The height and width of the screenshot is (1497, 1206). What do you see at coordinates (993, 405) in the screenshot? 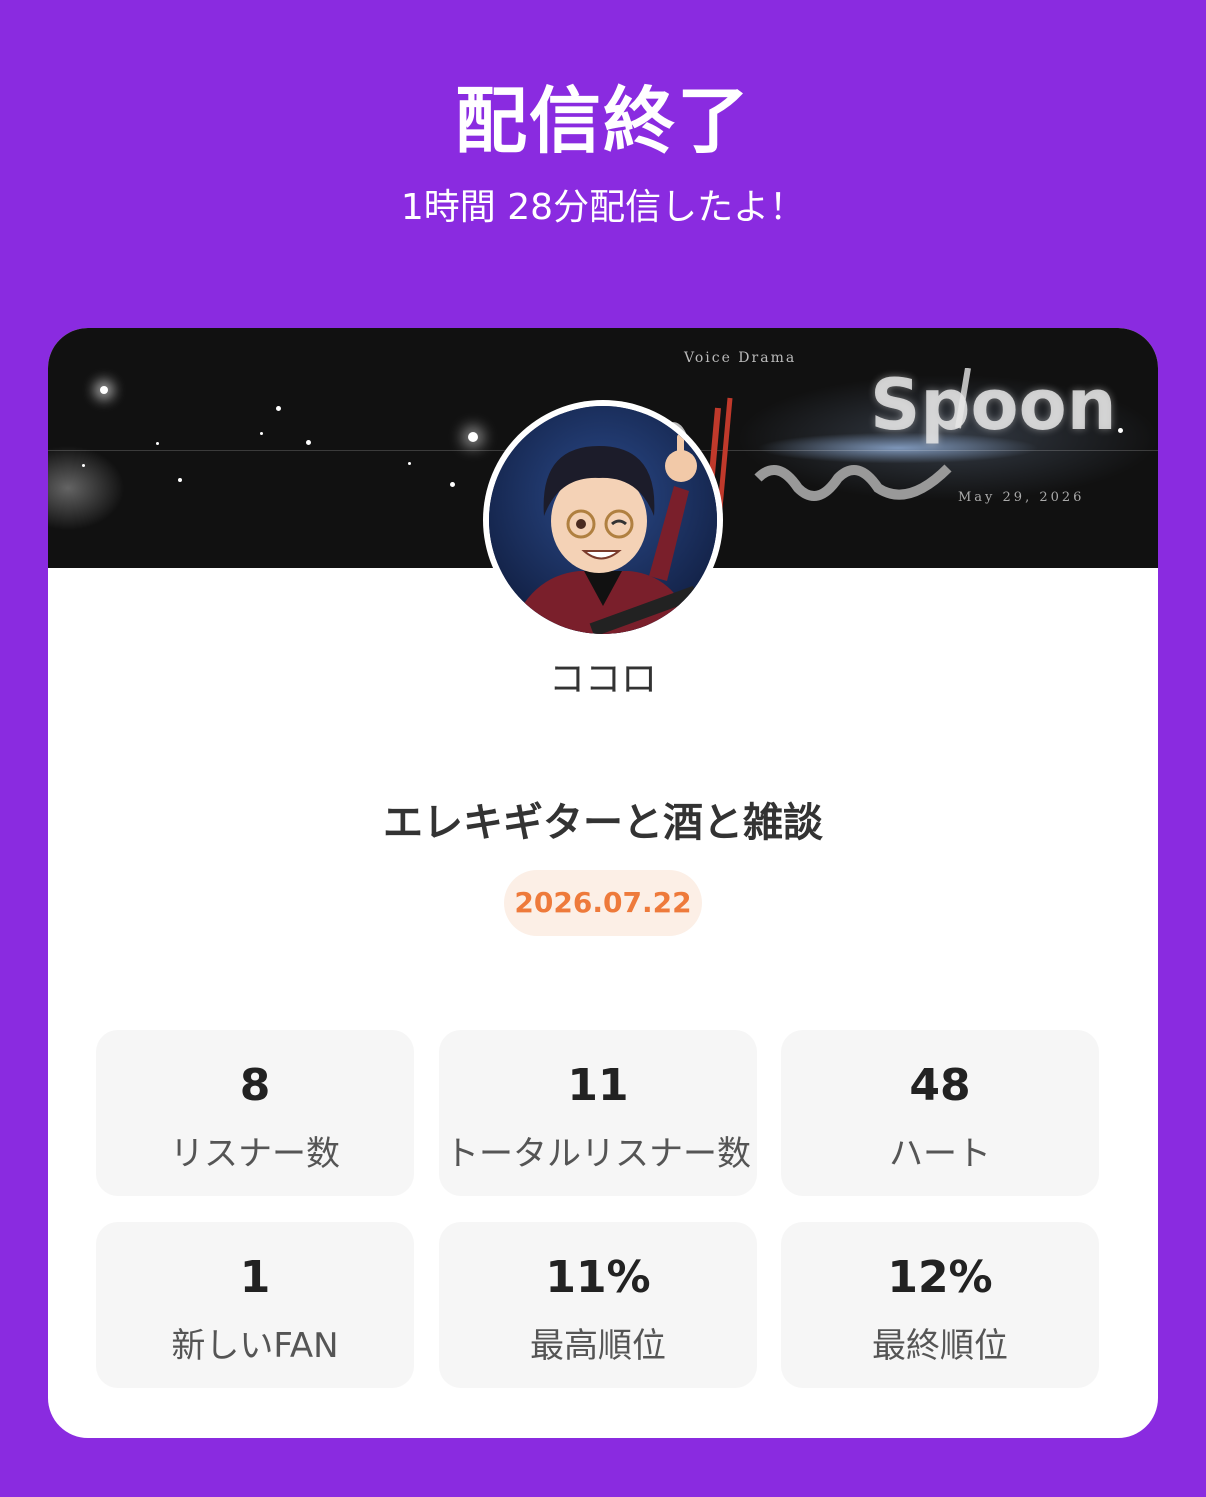
I see `spoon-logo-text: Spoon` at bounding box center [993, 405].